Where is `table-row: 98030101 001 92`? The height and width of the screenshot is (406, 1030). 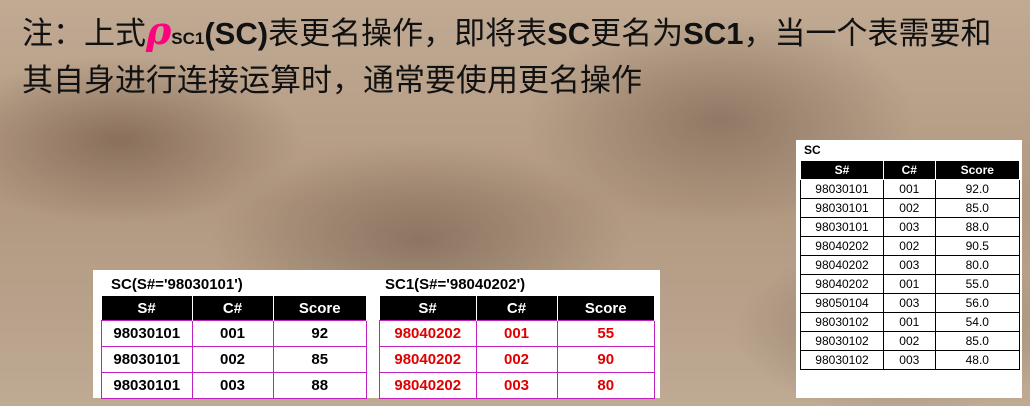 table-row: 98030101 001 92 is located at coordinates (234, 333).